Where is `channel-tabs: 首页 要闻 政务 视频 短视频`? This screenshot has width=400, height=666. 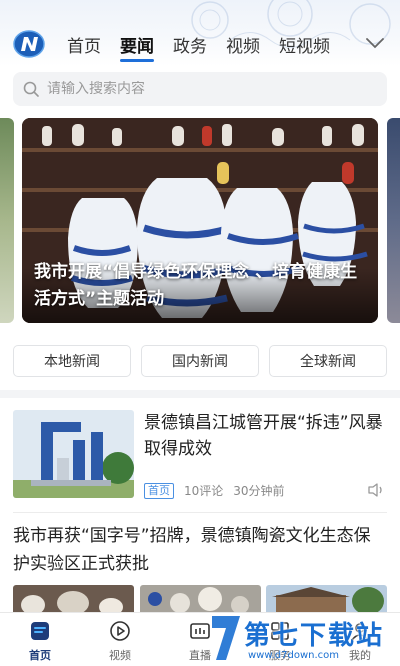
channel-tabs: 首页 要闻 政务 视频 短视频 is located at coordinates (208, 47).